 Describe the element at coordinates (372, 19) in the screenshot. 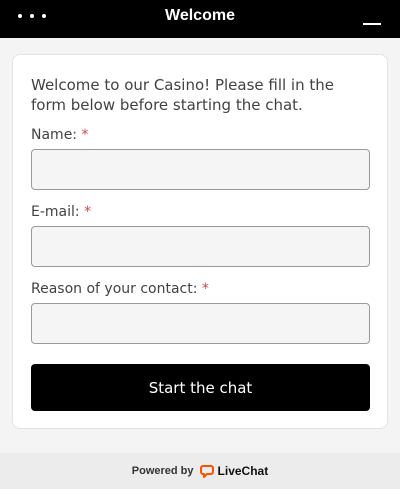

I see `minimize-icon` at that location.